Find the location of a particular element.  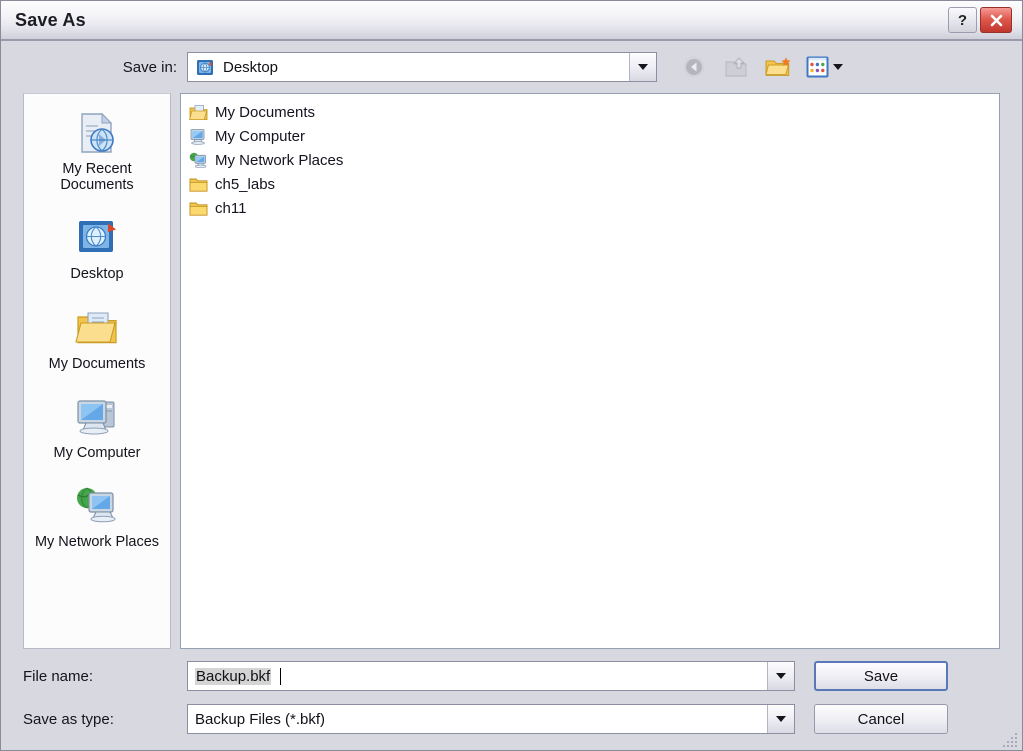

question-mark-icon: ? is located at coordinates (962, 20).